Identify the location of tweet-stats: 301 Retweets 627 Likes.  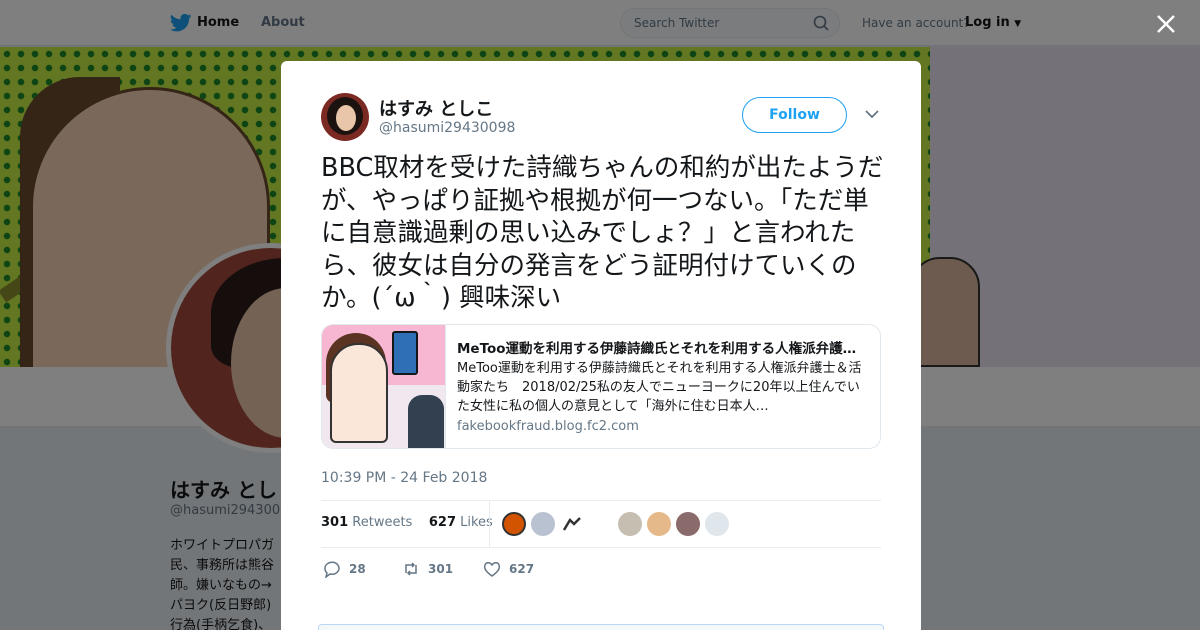
(407, 522).